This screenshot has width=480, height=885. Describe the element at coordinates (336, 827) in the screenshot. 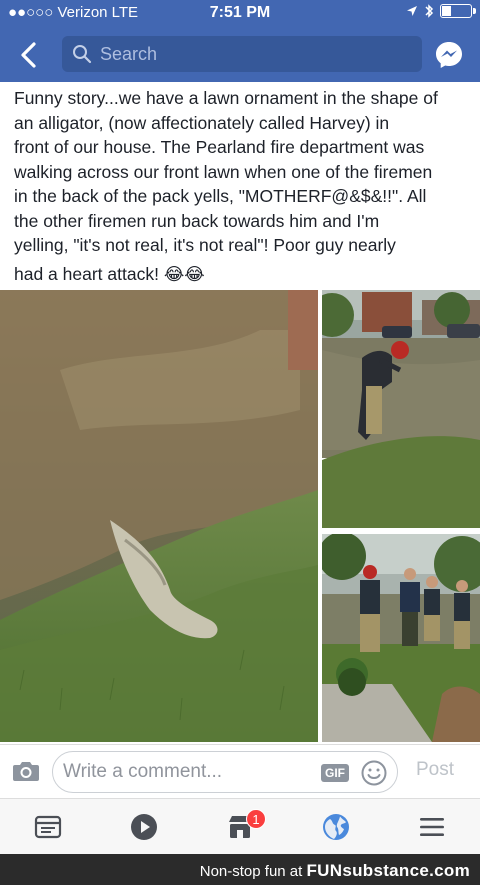

I see `globe-notifications-icon` at that location.